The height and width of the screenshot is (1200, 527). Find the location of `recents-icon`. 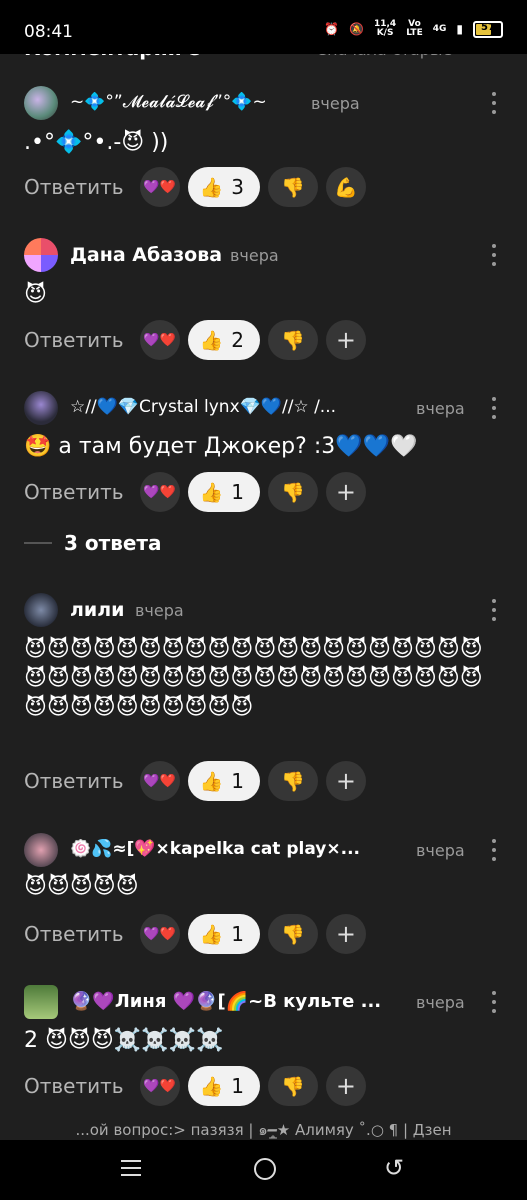

recents-icon is located at coordinates (131, 1170).